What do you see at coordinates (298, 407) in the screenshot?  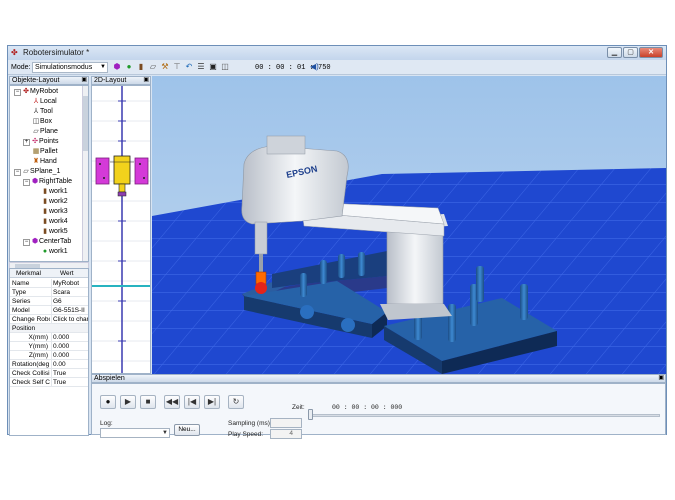 I see `zeit-label: Zeit:` at bounding box center [298, 407].